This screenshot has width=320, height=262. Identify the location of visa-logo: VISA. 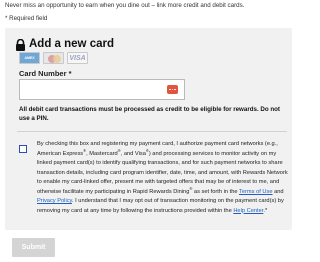
(77, 58).